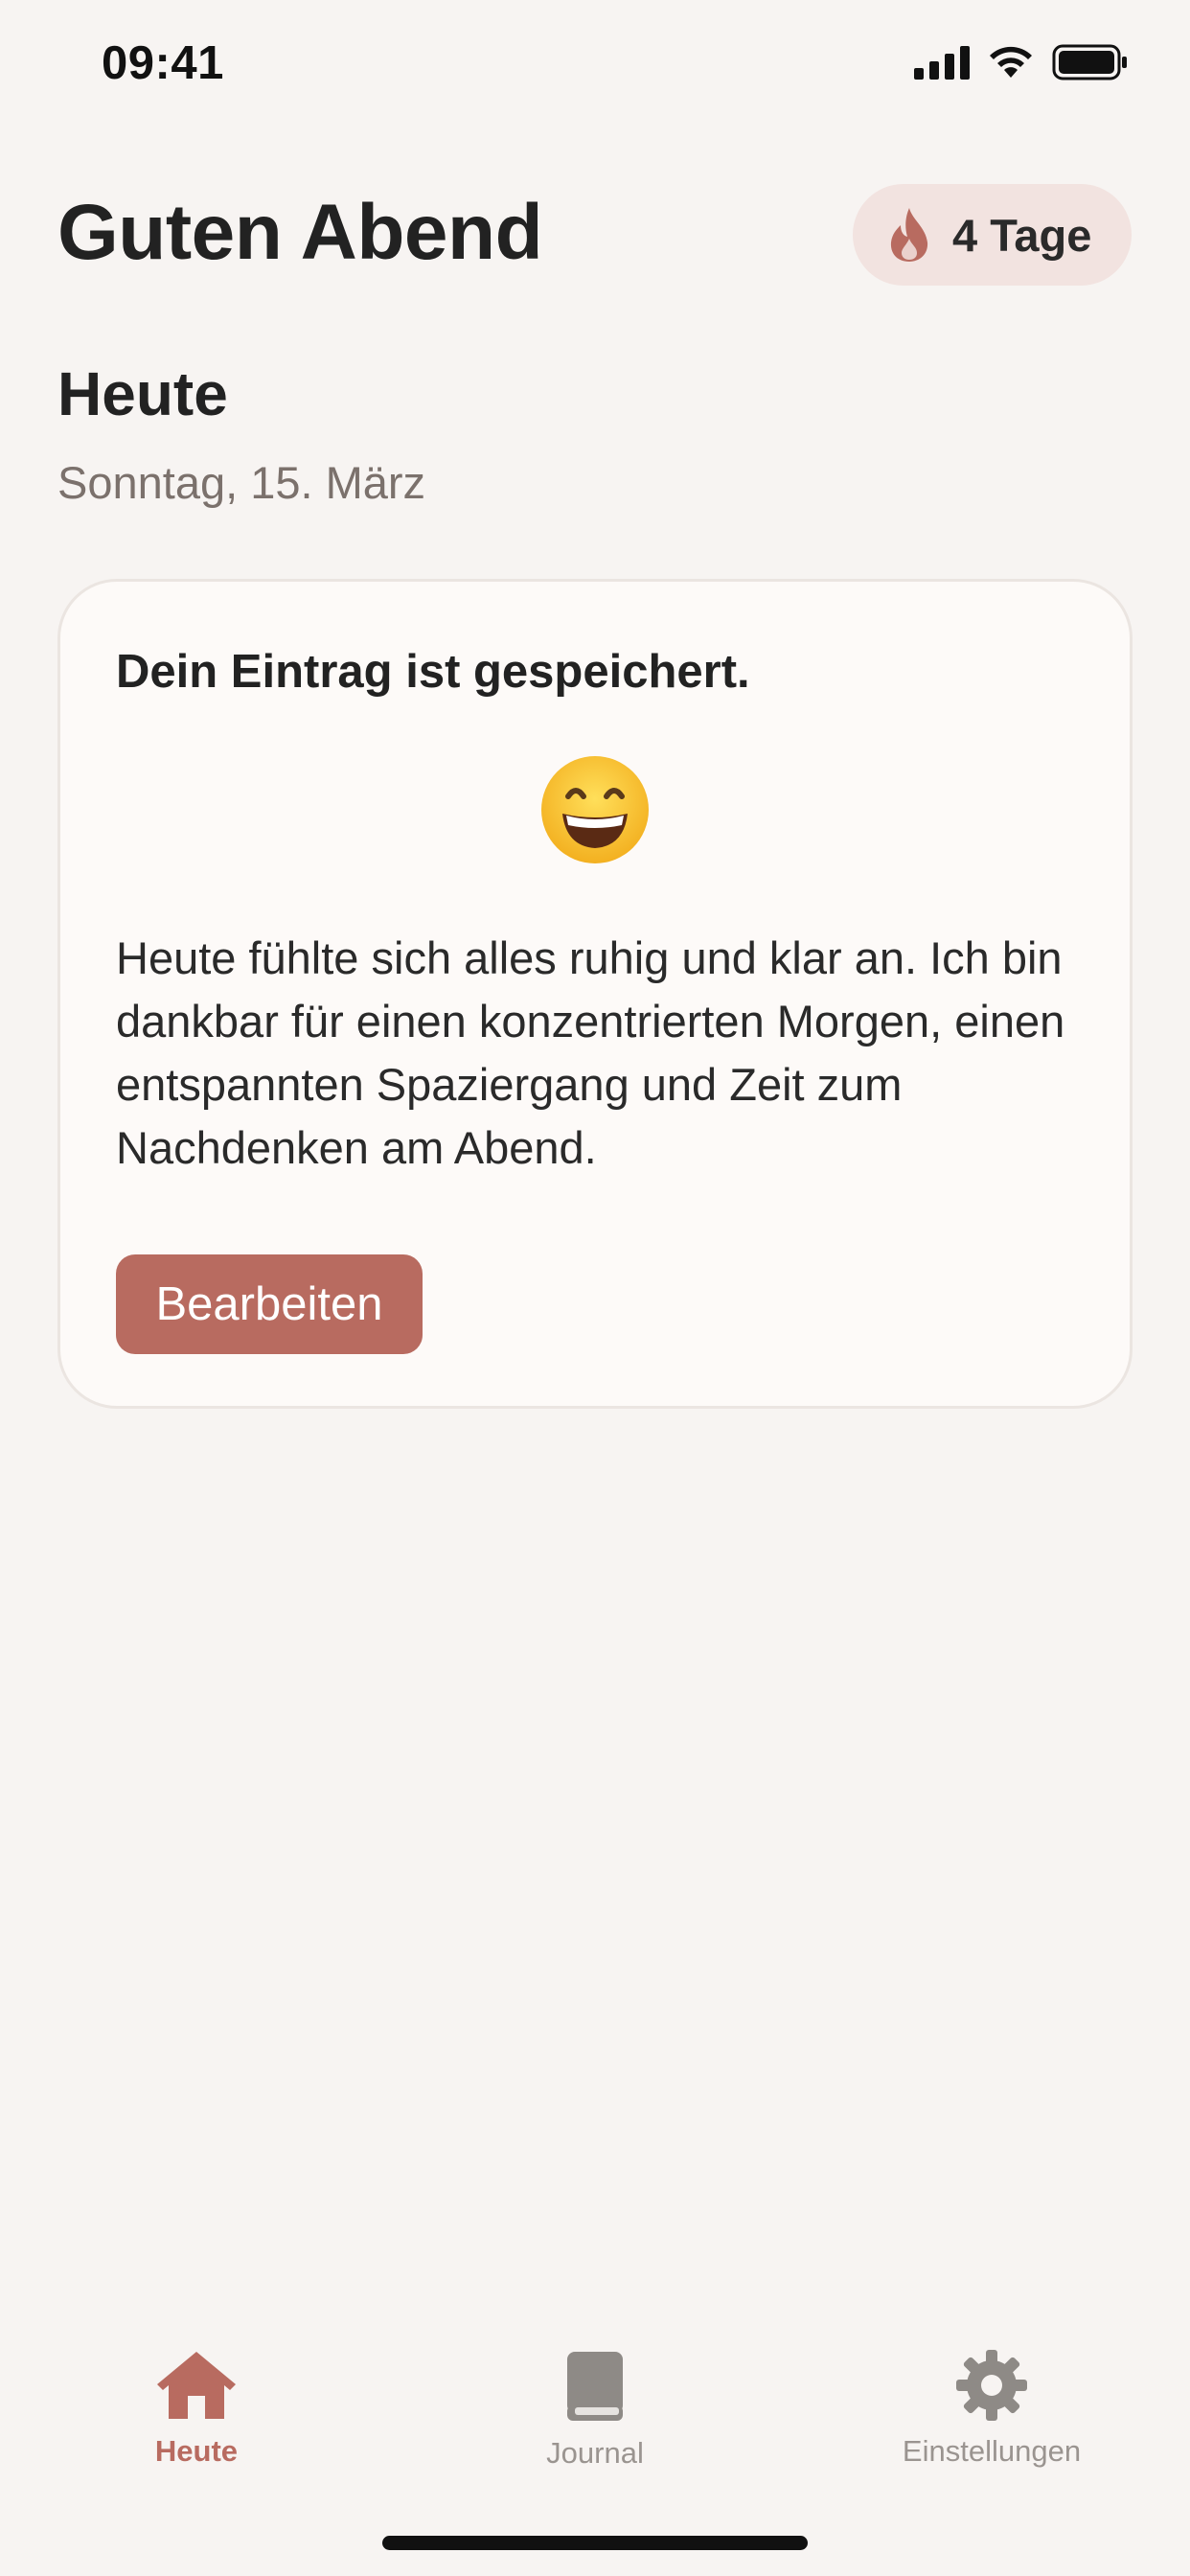 The image size is (1190, 2576). I want to click on mood-emoji, so click(595, 809).